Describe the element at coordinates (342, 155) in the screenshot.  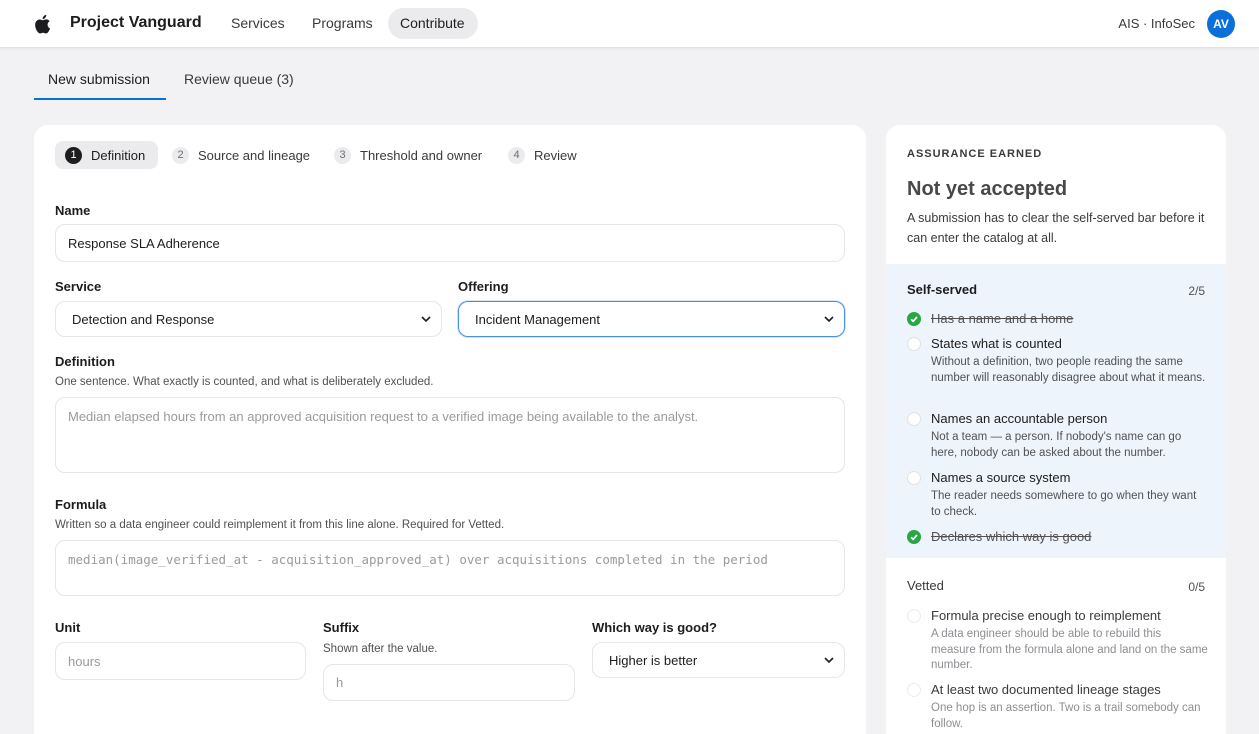
I see `step-number: 3` at that location.